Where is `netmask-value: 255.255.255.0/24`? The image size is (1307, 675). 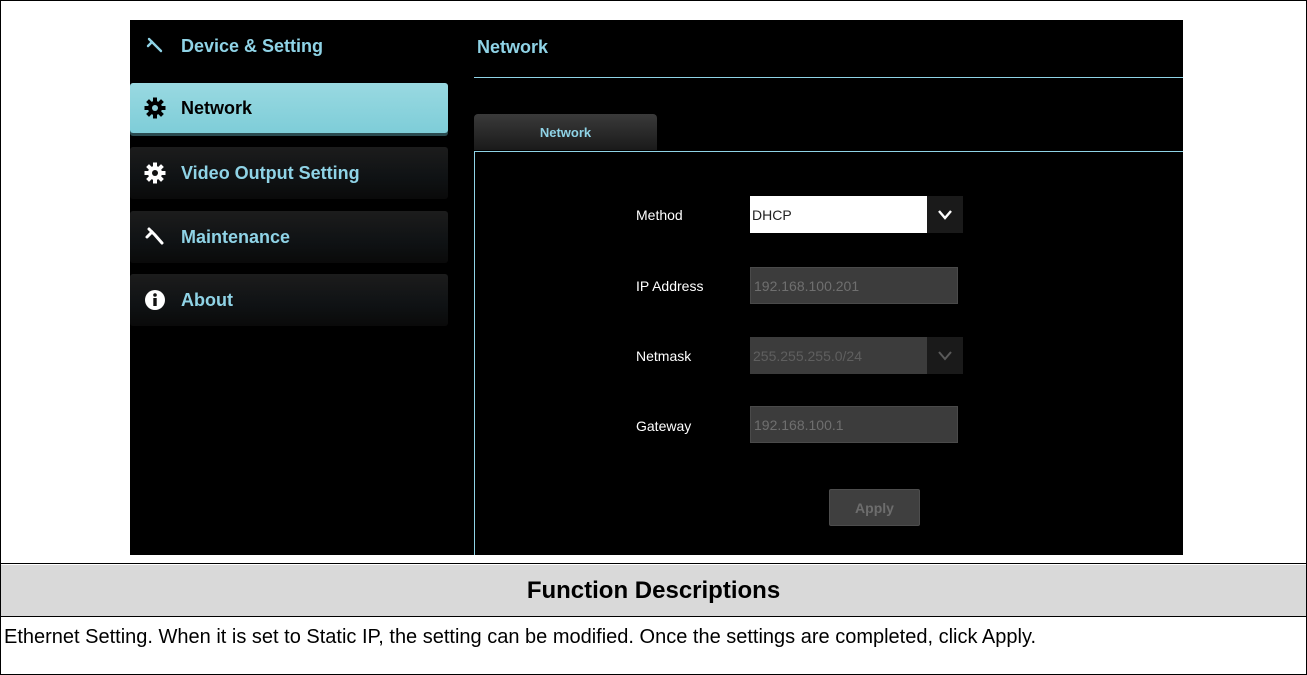 netmask-value: 255.255.255.0/24 is located at coordinates (807, 355).